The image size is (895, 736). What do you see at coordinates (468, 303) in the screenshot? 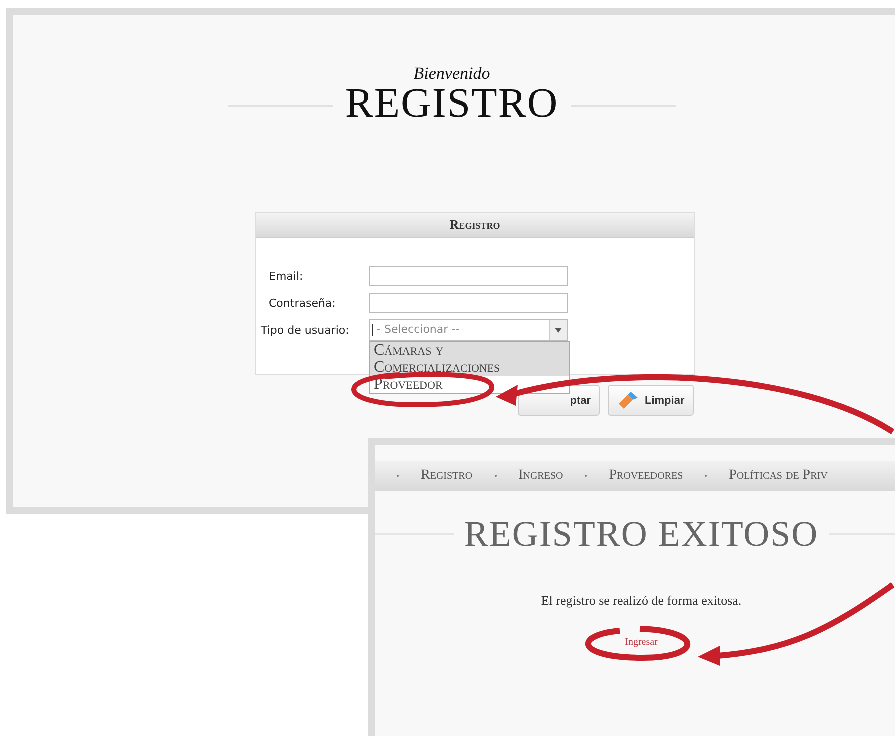
I see `password-field` at bounding box center [468, 303].